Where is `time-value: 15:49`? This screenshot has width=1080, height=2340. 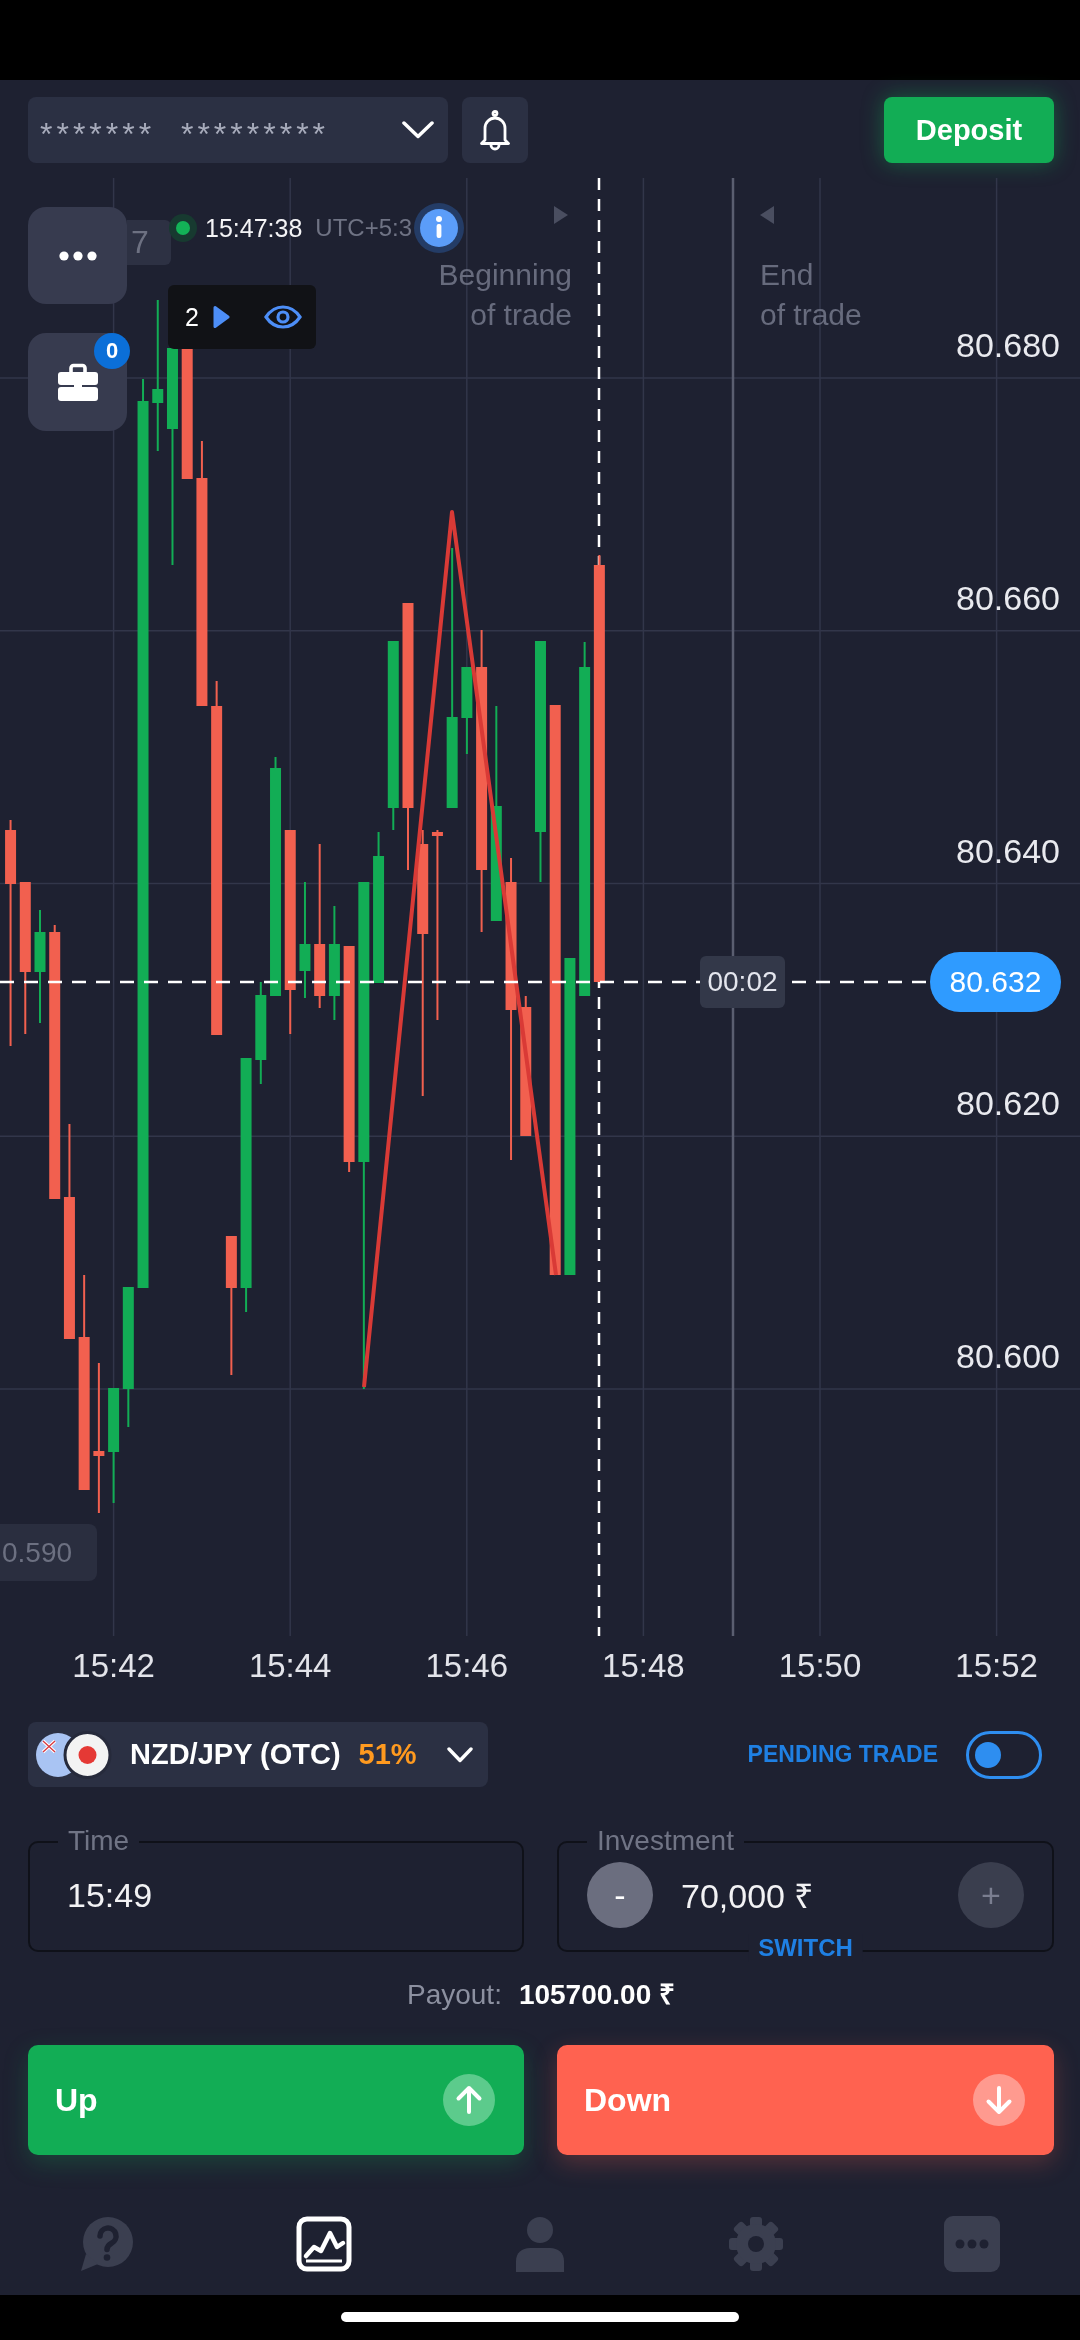
time-value: 15:49 is located at coordinates (110, 1895).